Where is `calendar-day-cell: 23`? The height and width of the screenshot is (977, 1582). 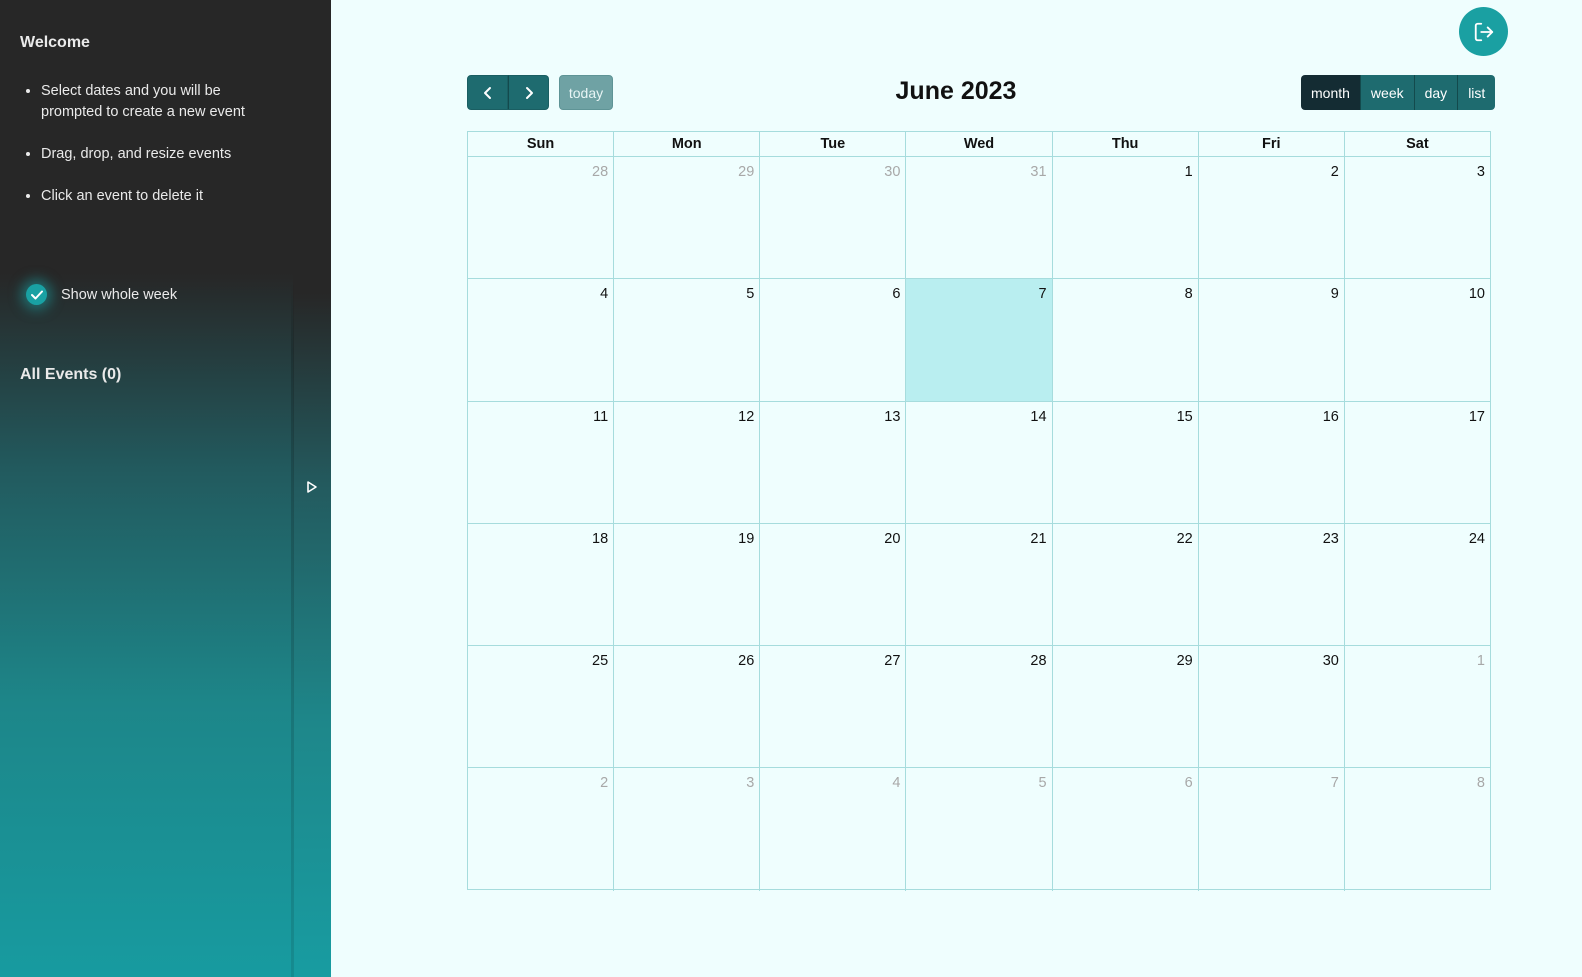
calendar-day-cell: 23 is located at coordinates (1272, 584).